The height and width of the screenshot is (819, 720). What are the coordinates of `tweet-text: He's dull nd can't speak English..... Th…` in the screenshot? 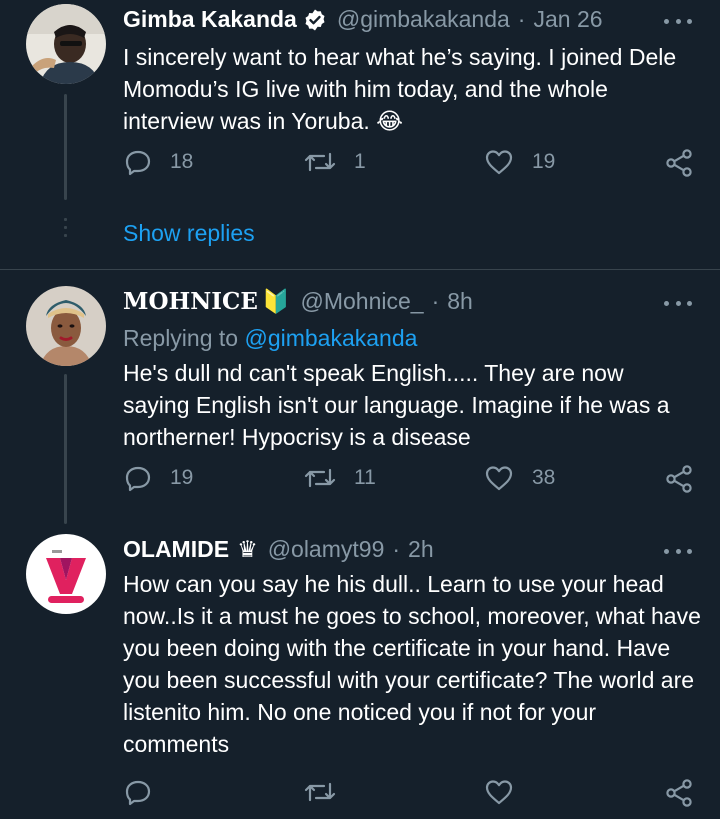 It's located at (396, 405).